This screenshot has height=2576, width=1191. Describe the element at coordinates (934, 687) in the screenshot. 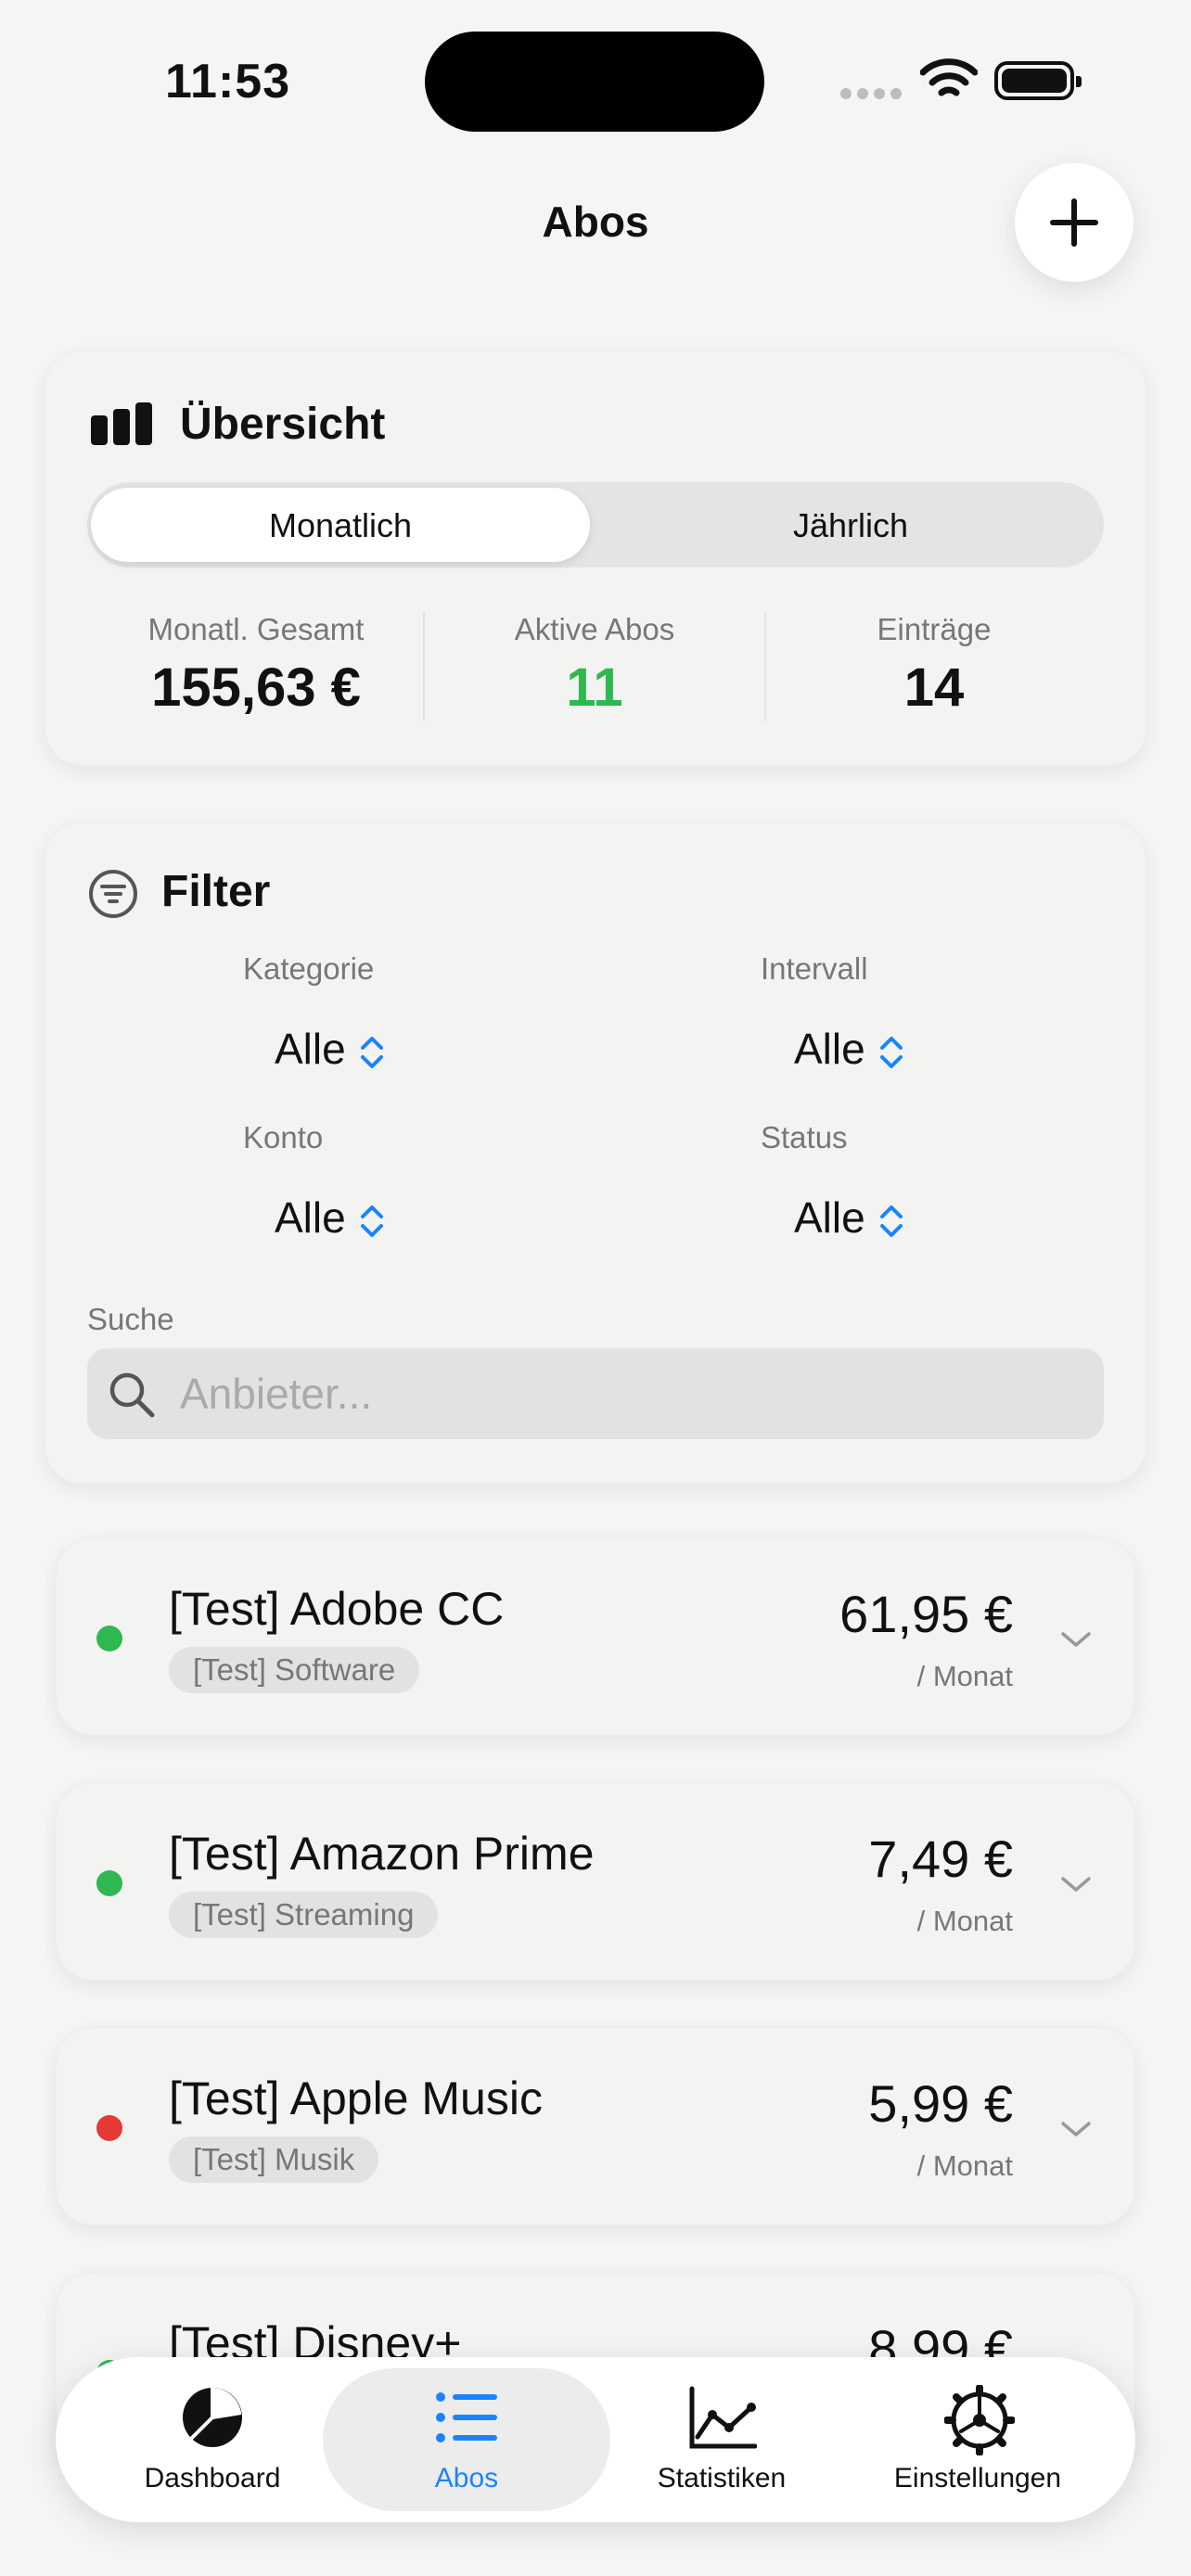

I see `stat-entries-value: 14` at that location.